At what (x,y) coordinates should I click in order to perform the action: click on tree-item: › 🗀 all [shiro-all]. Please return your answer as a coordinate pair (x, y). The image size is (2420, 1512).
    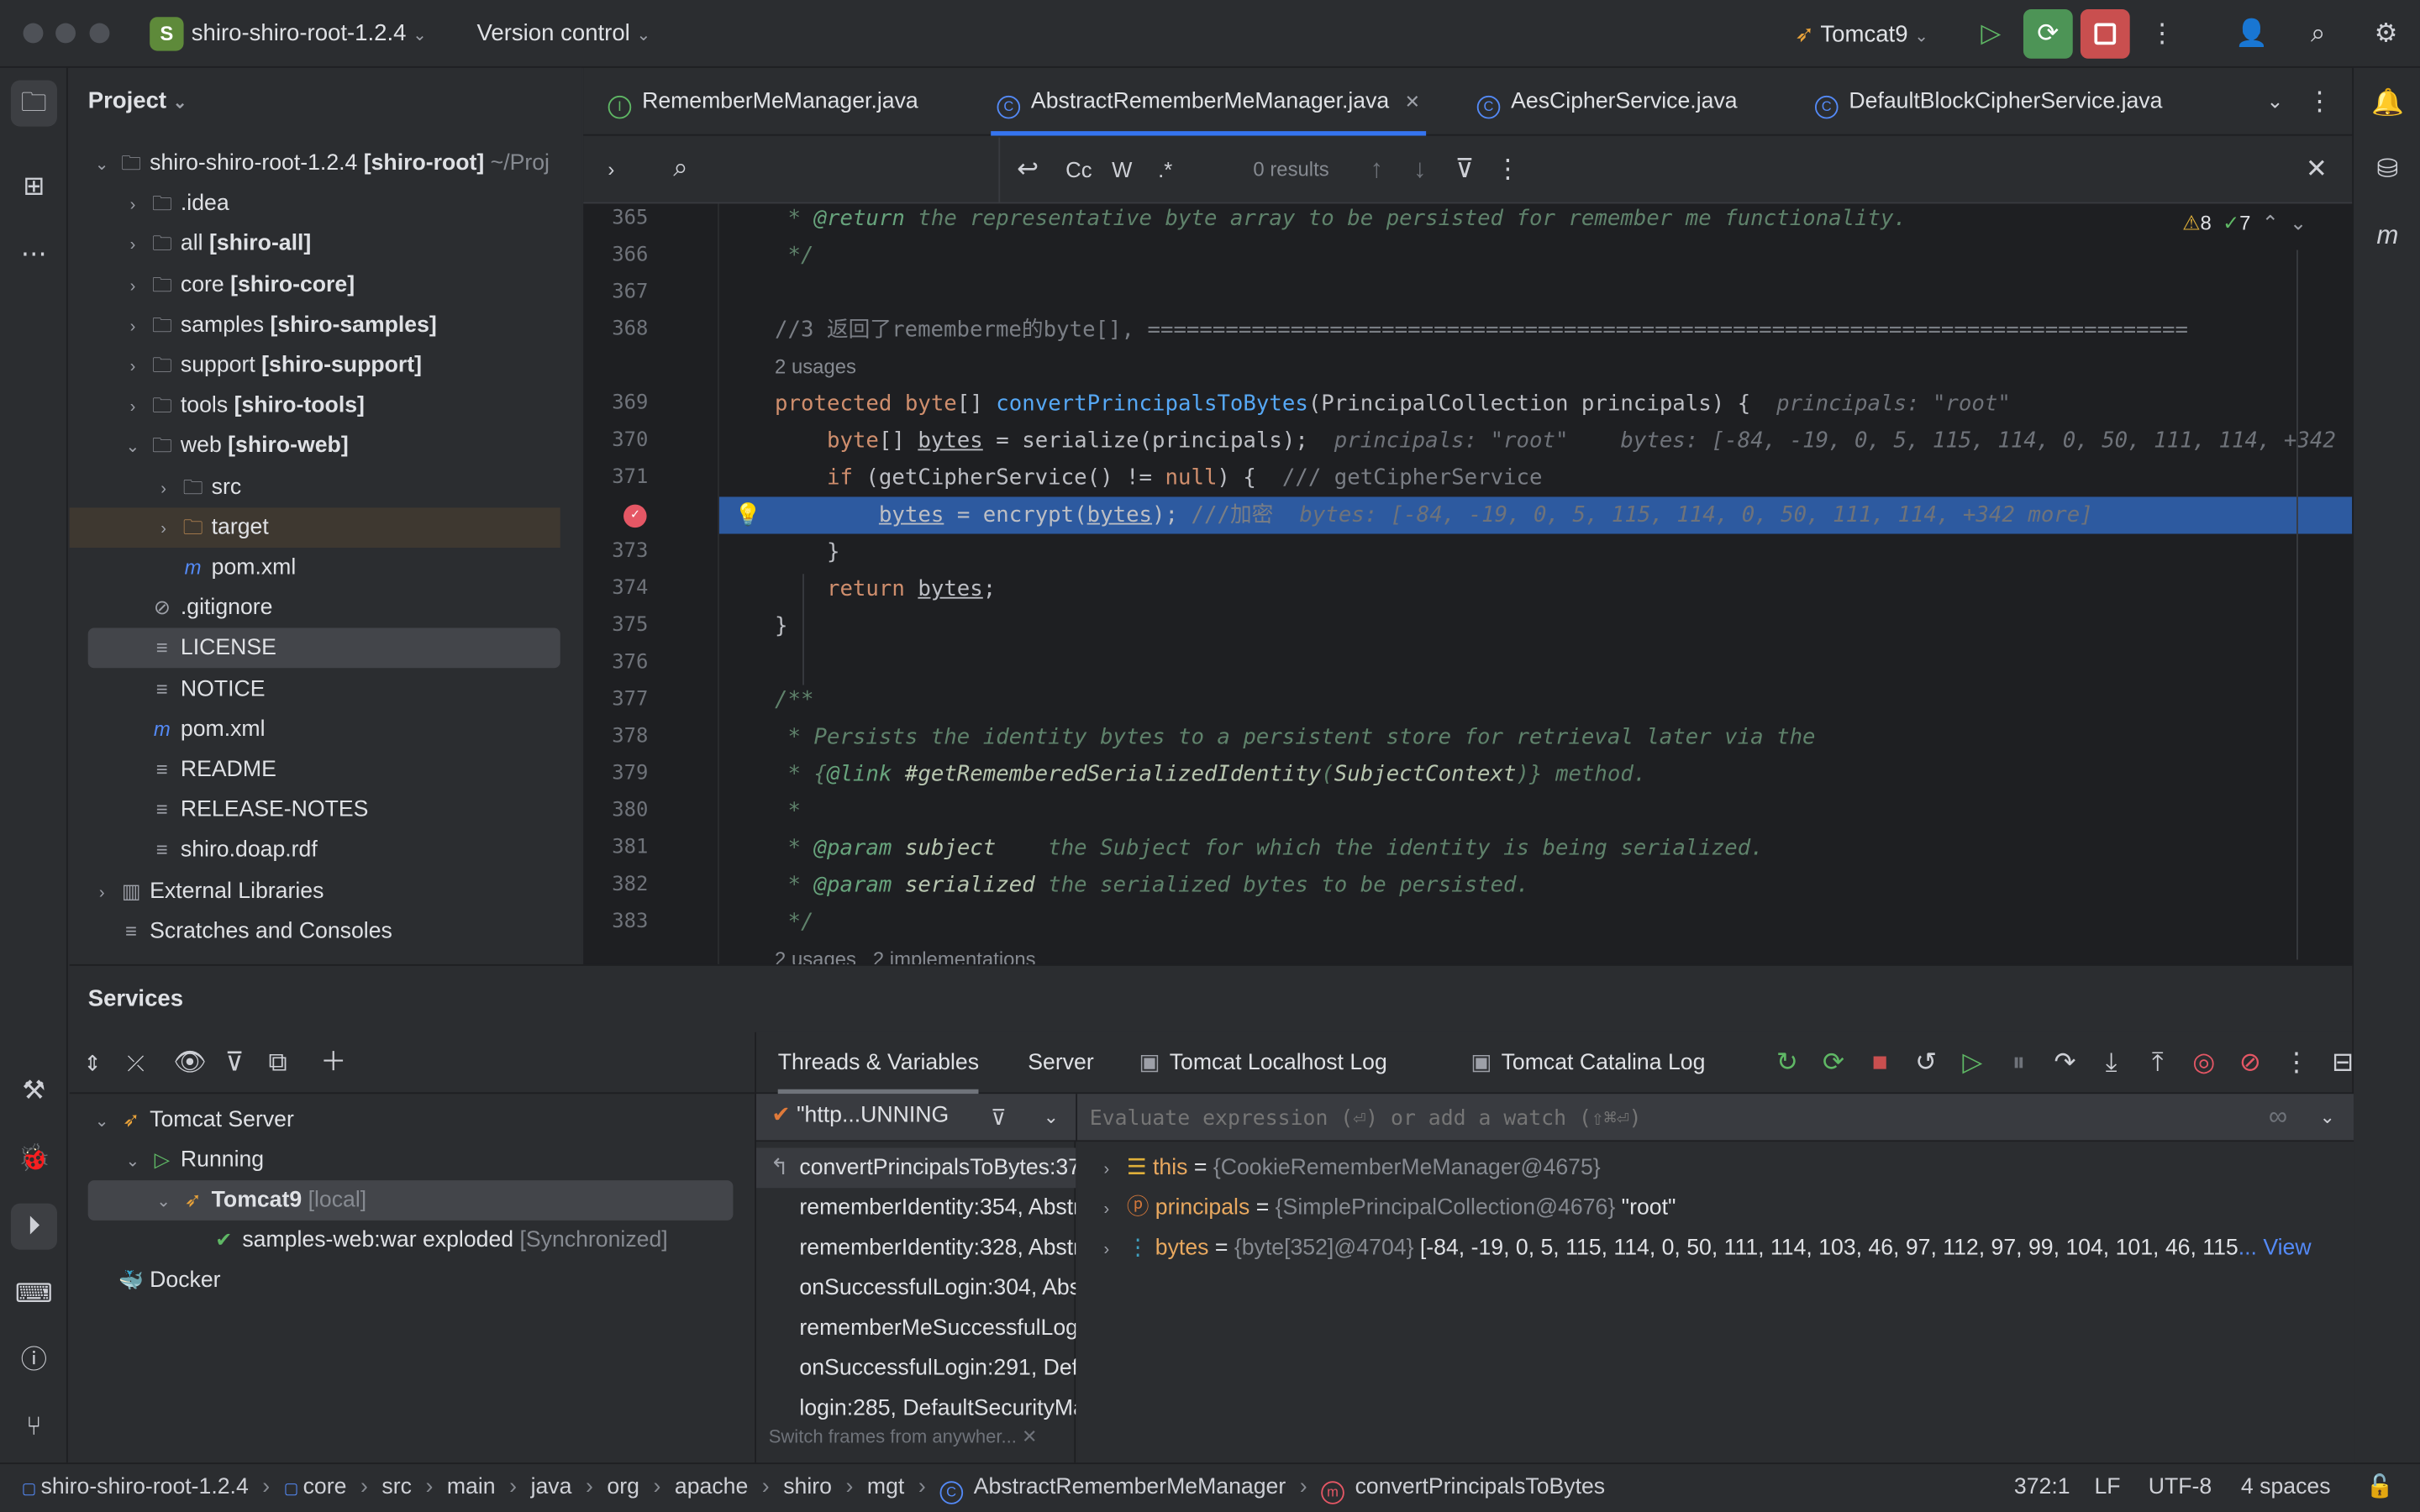
    Looking at the image, I should click on (215, 244).